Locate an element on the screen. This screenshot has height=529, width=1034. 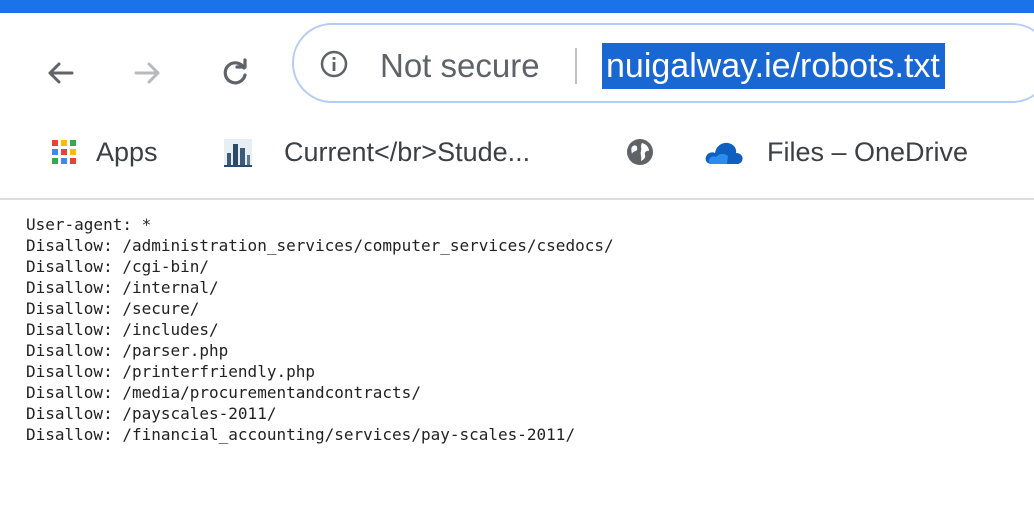
robots-line: Disallow: /cgi-bin/ is located at coordinates (118, 266).